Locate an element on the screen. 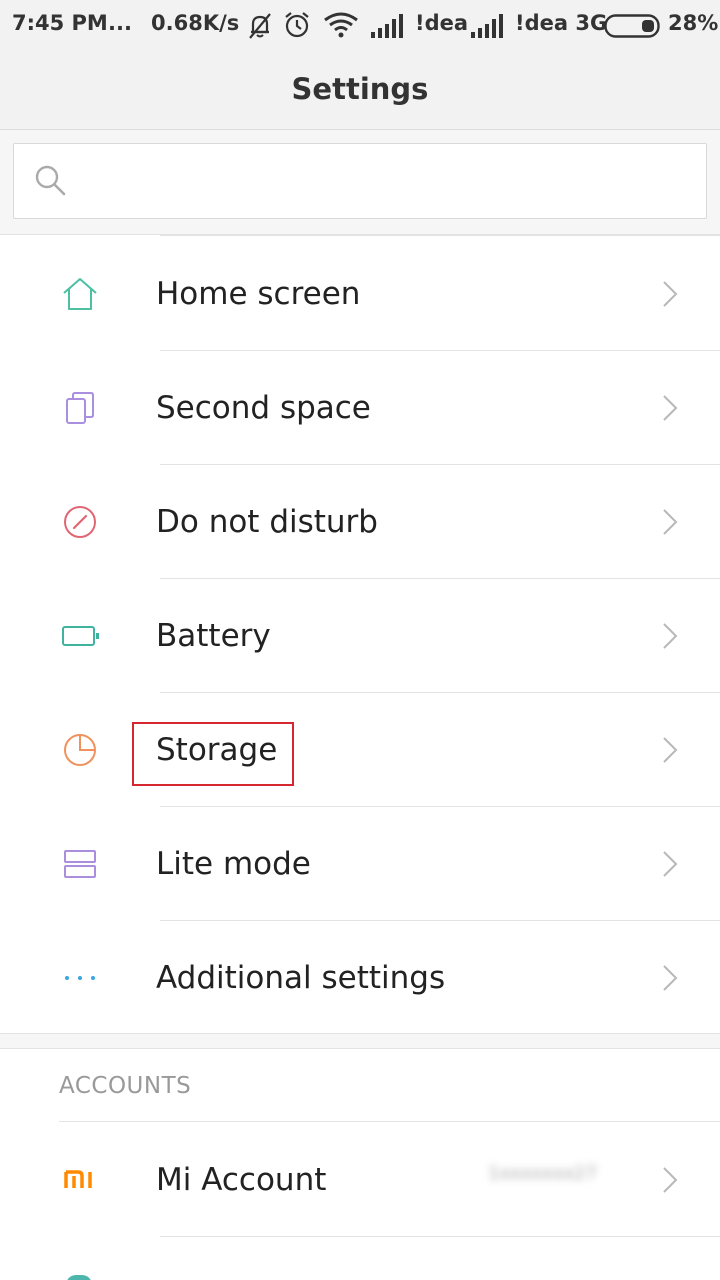 The height and width of the screenshot is (1280, 720). settings-item-label: Second space is located at coordinates (263, 408).